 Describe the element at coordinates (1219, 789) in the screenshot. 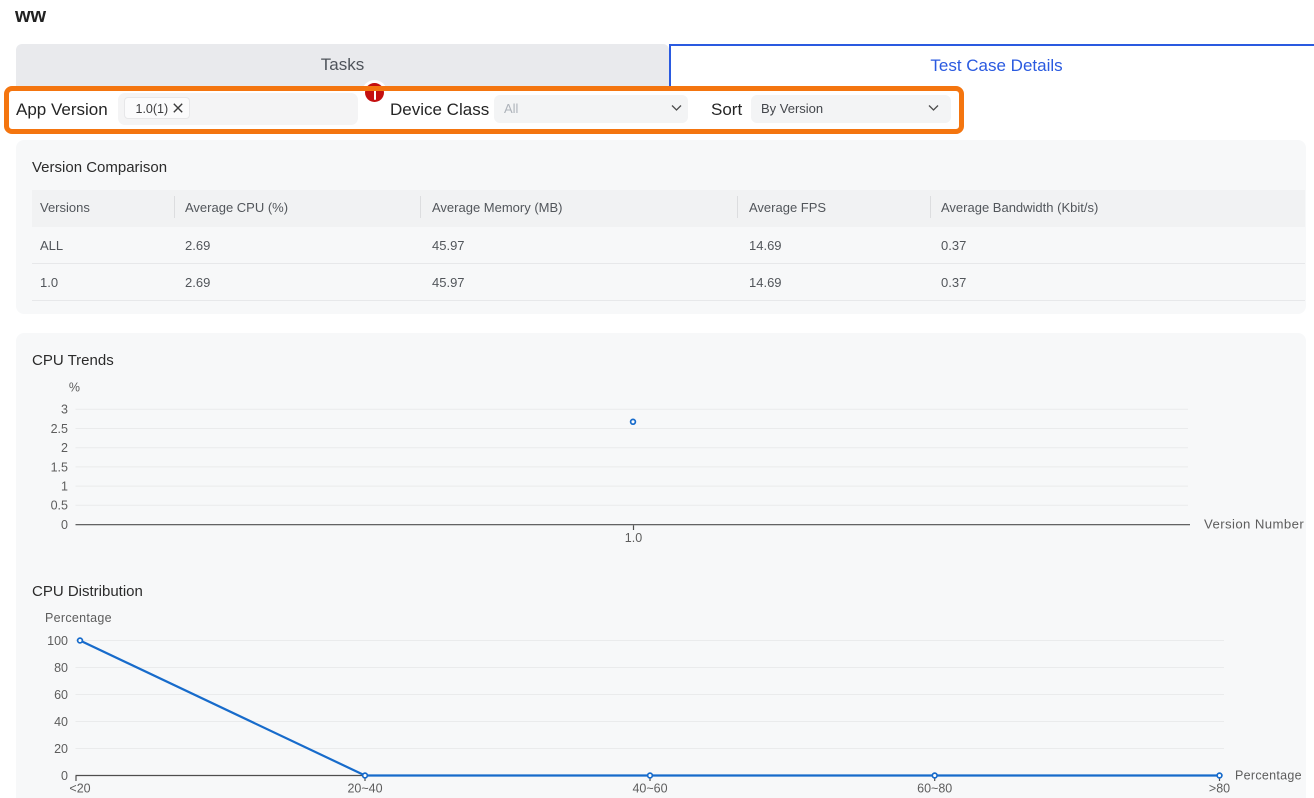

I see `svg-text: >80` at that location.